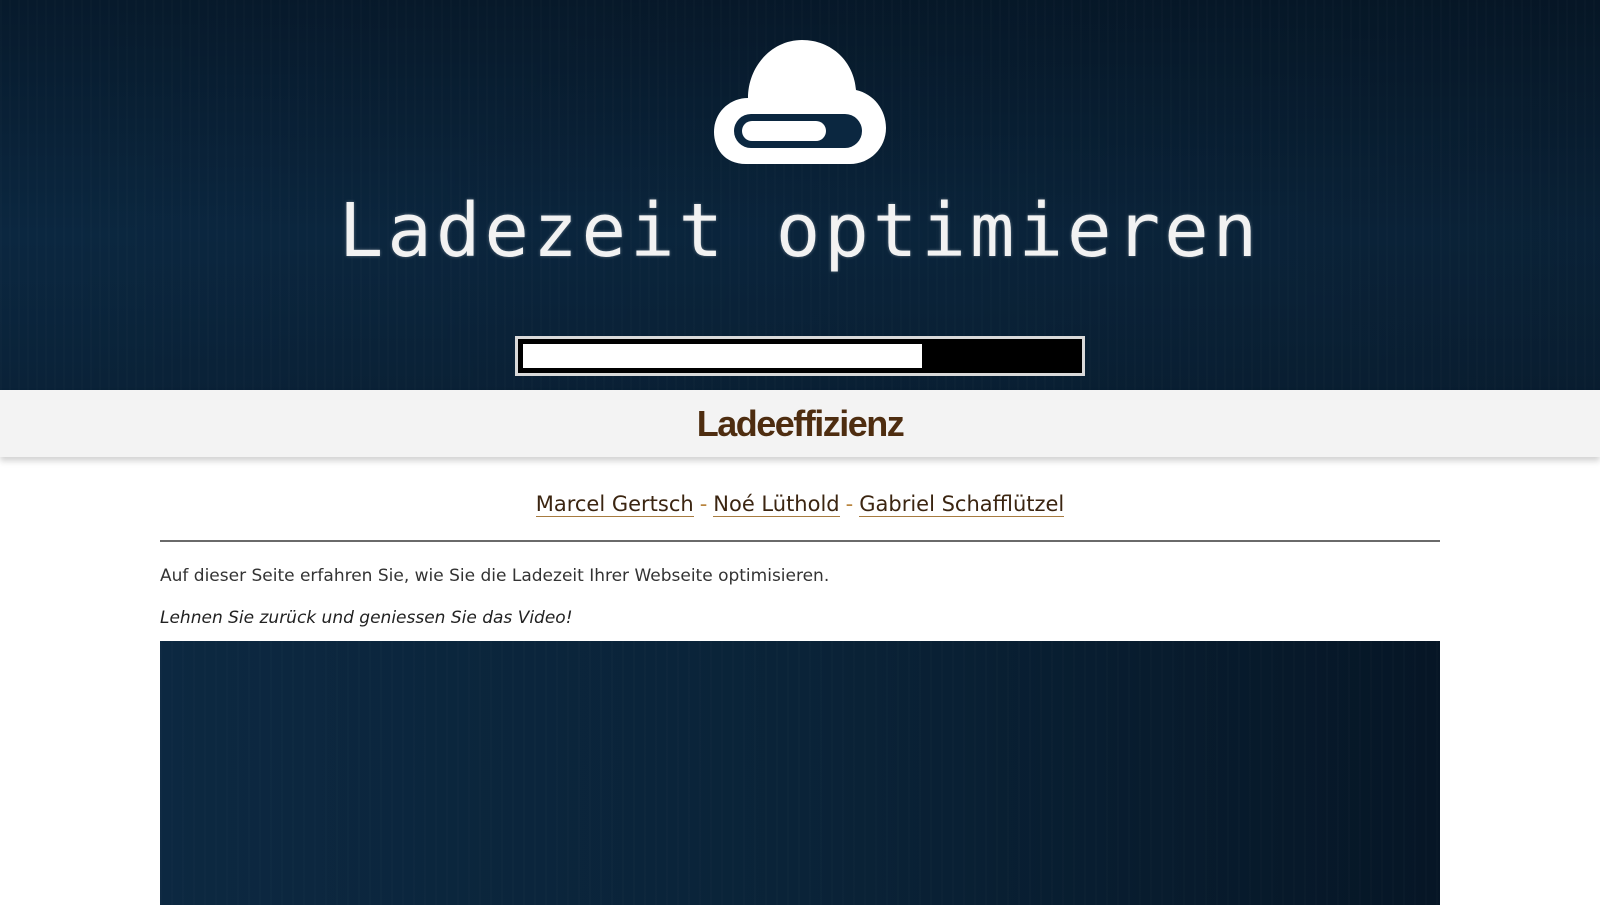 Image resolution: width=1600 pixels, height=905 pixels. I want to click on site-header: Ladeeffizienz, so click(800, 423).